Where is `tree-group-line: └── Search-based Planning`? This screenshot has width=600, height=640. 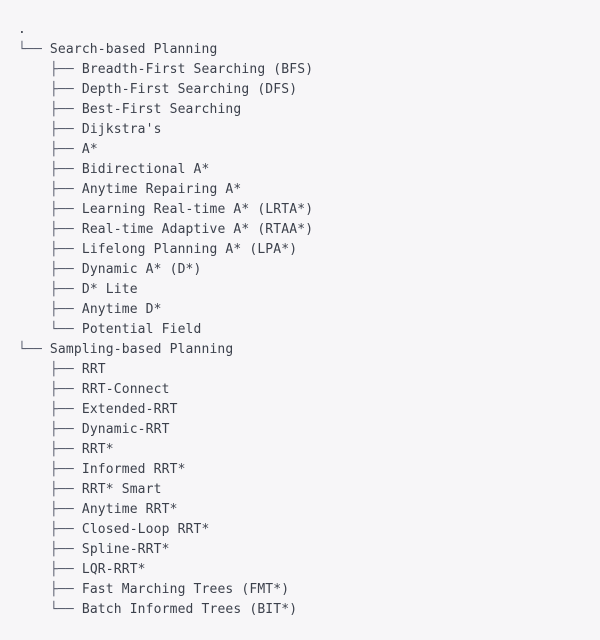
tree-group-line: └── Search-based Planning is located at coordinates (165, 50).